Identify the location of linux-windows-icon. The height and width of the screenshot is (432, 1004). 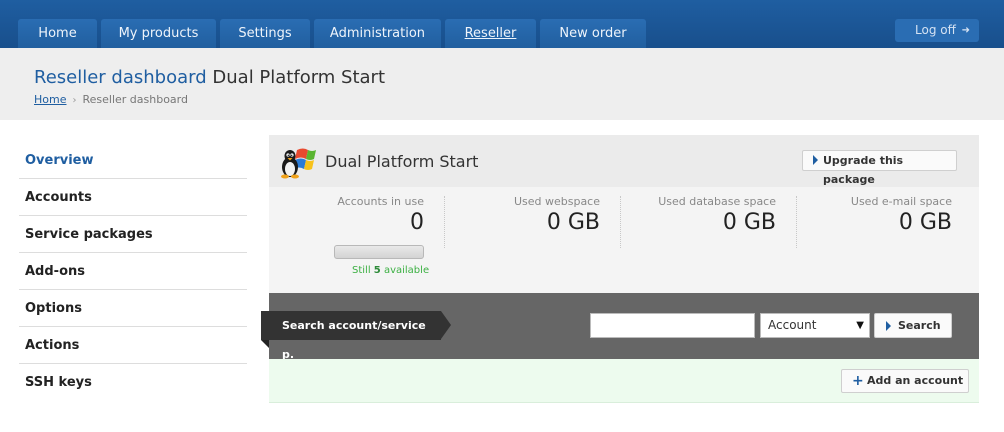
(298, 163).